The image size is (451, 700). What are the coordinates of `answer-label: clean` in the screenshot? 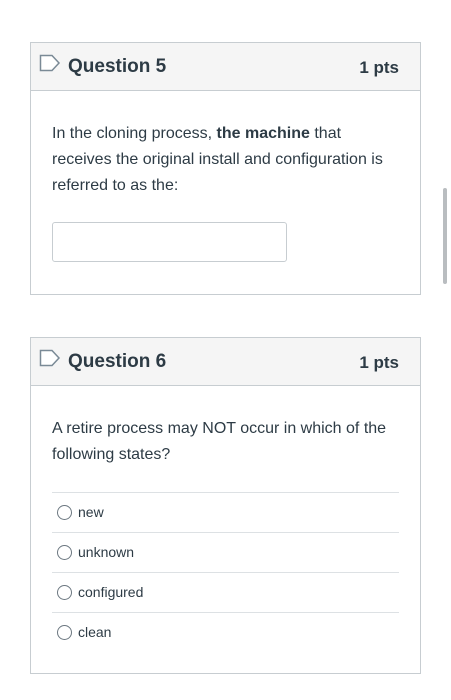 It's located at (95, 632).